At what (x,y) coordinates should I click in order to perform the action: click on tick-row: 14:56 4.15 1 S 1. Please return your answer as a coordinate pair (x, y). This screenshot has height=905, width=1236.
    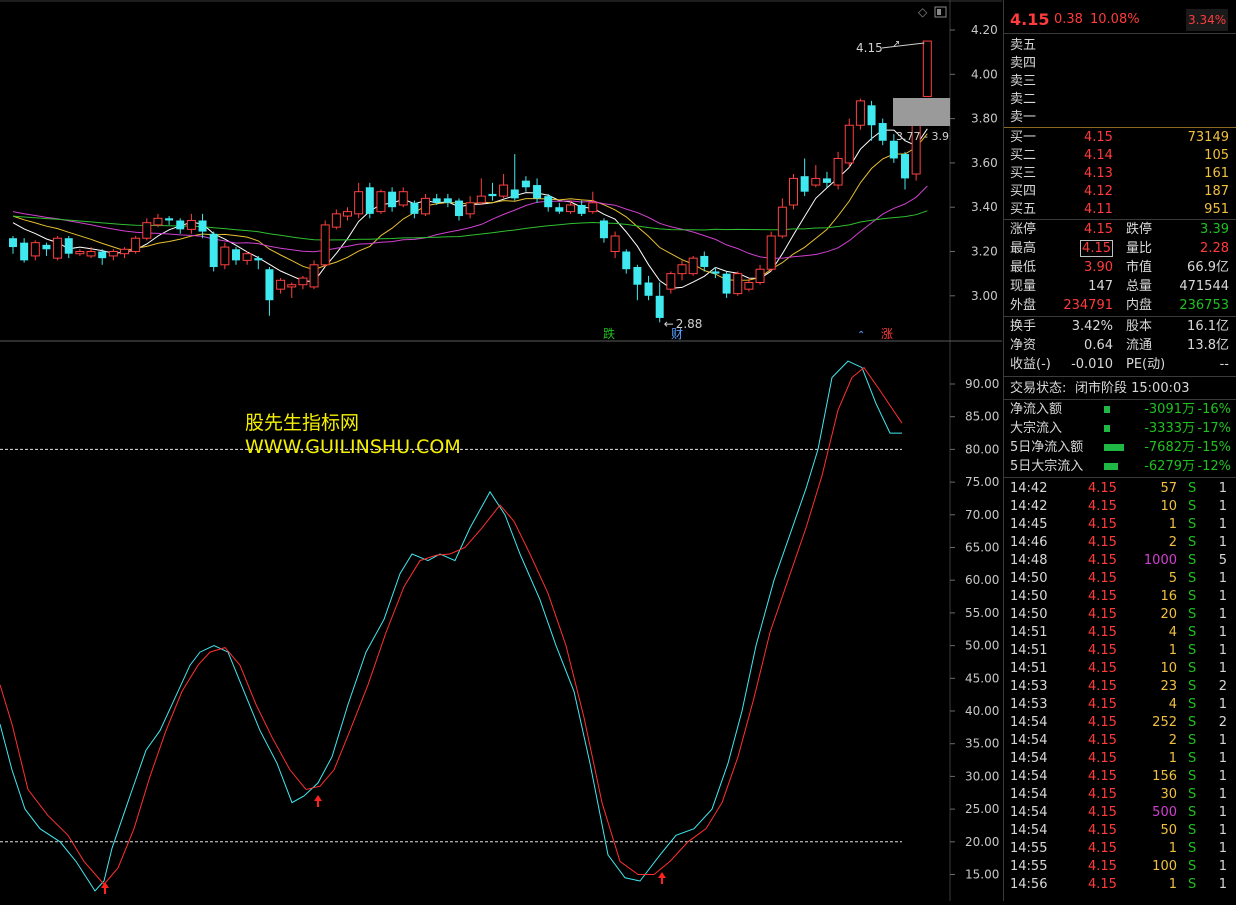
    Looking at the image, I should click on (1120, 885).